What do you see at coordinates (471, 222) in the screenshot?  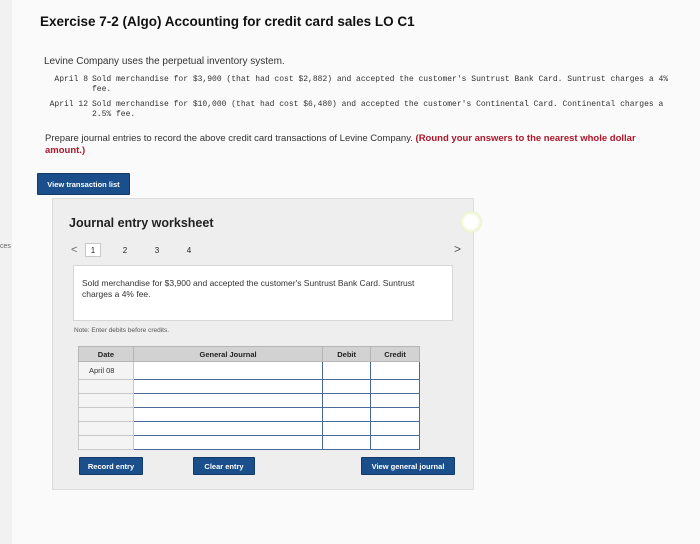 I see `highlight-glow` at bounding box center [471, 222].